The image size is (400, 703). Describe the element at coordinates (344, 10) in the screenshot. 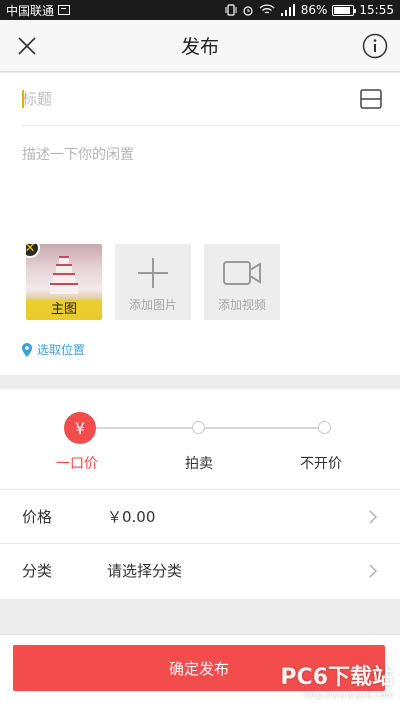

I see `battery-icon` at that location.